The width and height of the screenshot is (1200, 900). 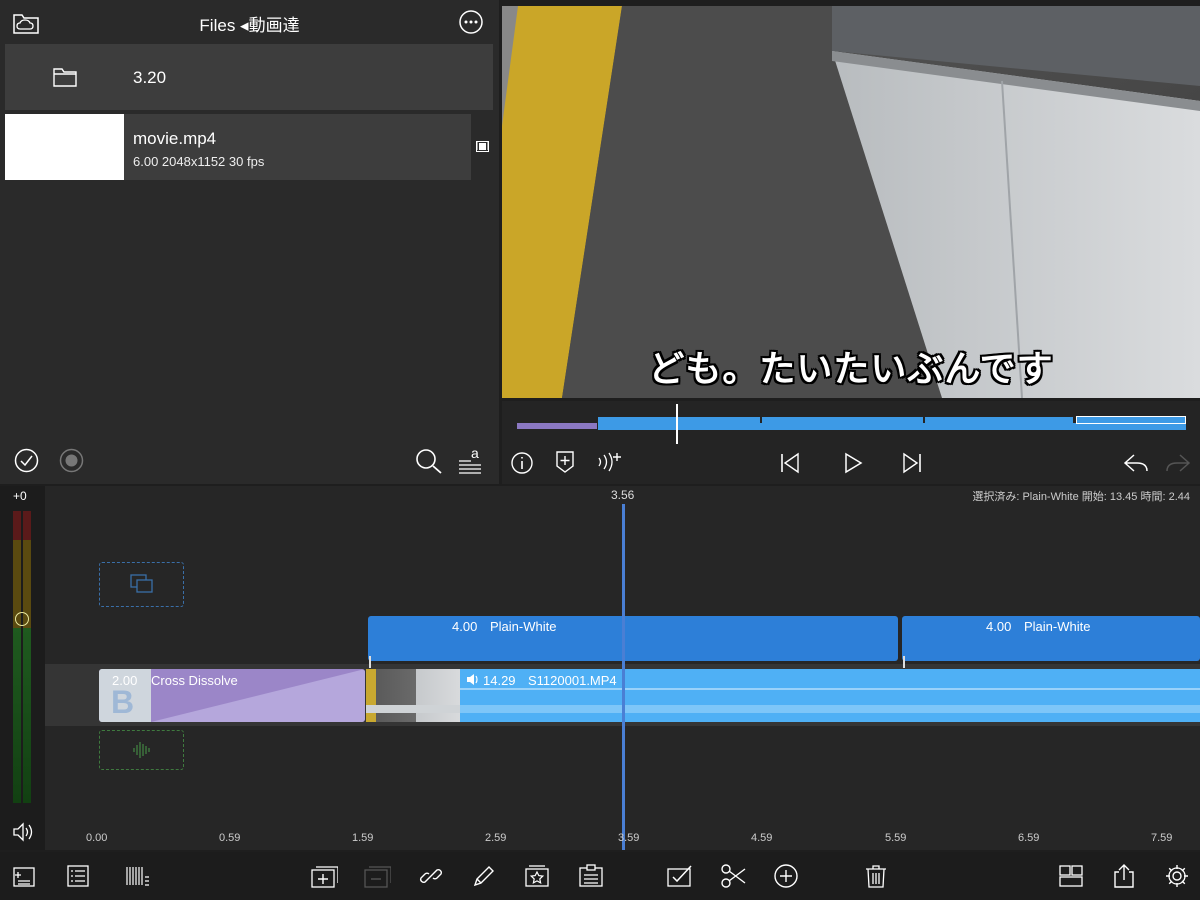 What do you see at coordinates (377, 876) in the screenshot?
I see `detach-audio-icon` at bounding box center [377, 876].